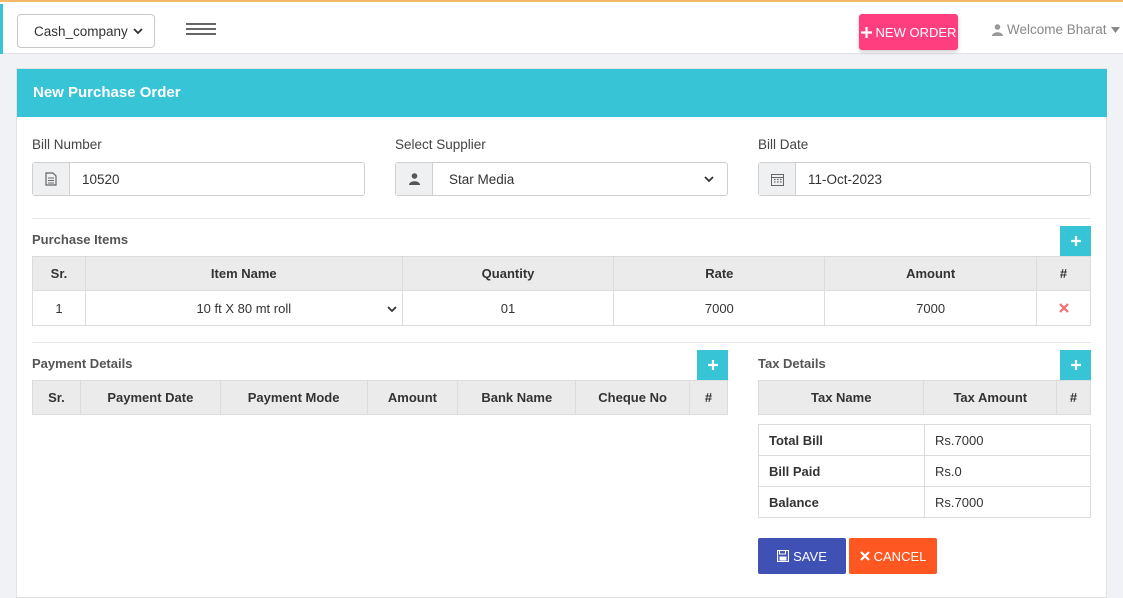 This screenshot has height=598, width=1123. I want to click on cancel-button: CANCEL, so click(893, 556).